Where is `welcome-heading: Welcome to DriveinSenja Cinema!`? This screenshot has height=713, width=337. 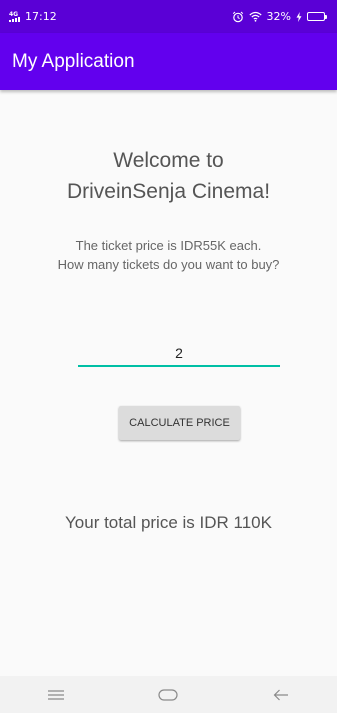 welcome-heading: Welcome to DriveinSenja Cinema! is located at coordinates (168, 176).